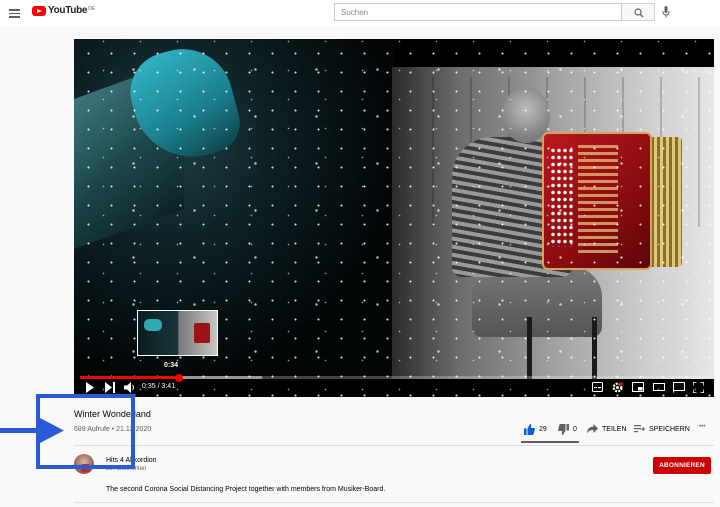 The height and width of the screenshot is (507, 720). I want to click on subscribe-button: ABONNIEREN, so click(682, 465).